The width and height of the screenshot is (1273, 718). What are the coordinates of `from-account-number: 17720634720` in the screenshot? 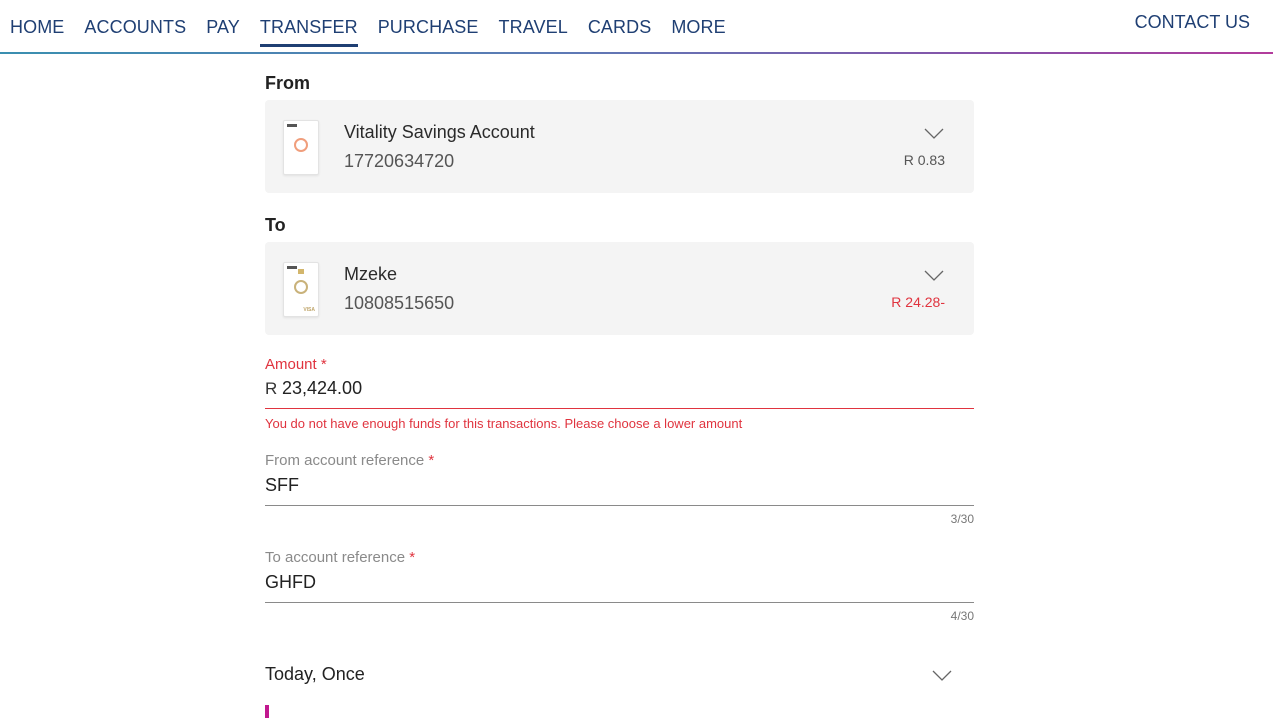 It's located at (399, 161).